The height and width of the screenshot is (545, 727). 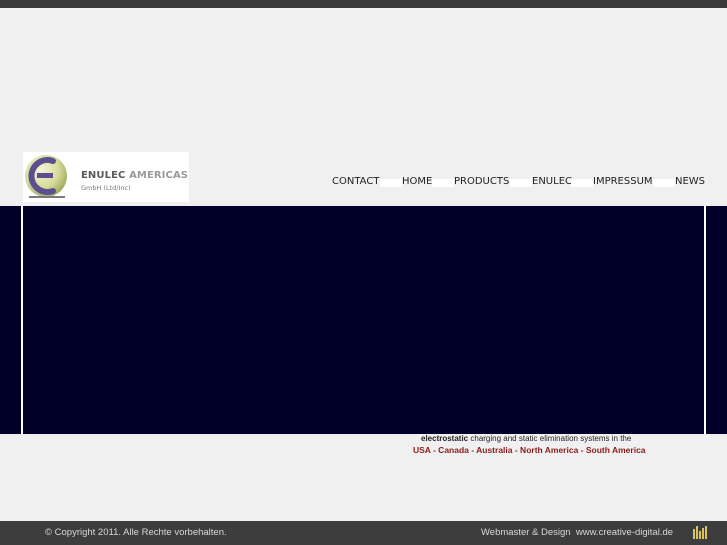 What do you see at coordinates (135, 175) in the screenshot?
I see `logo-name: ENULEC AMERICAS` at bounding box center [135, 175].